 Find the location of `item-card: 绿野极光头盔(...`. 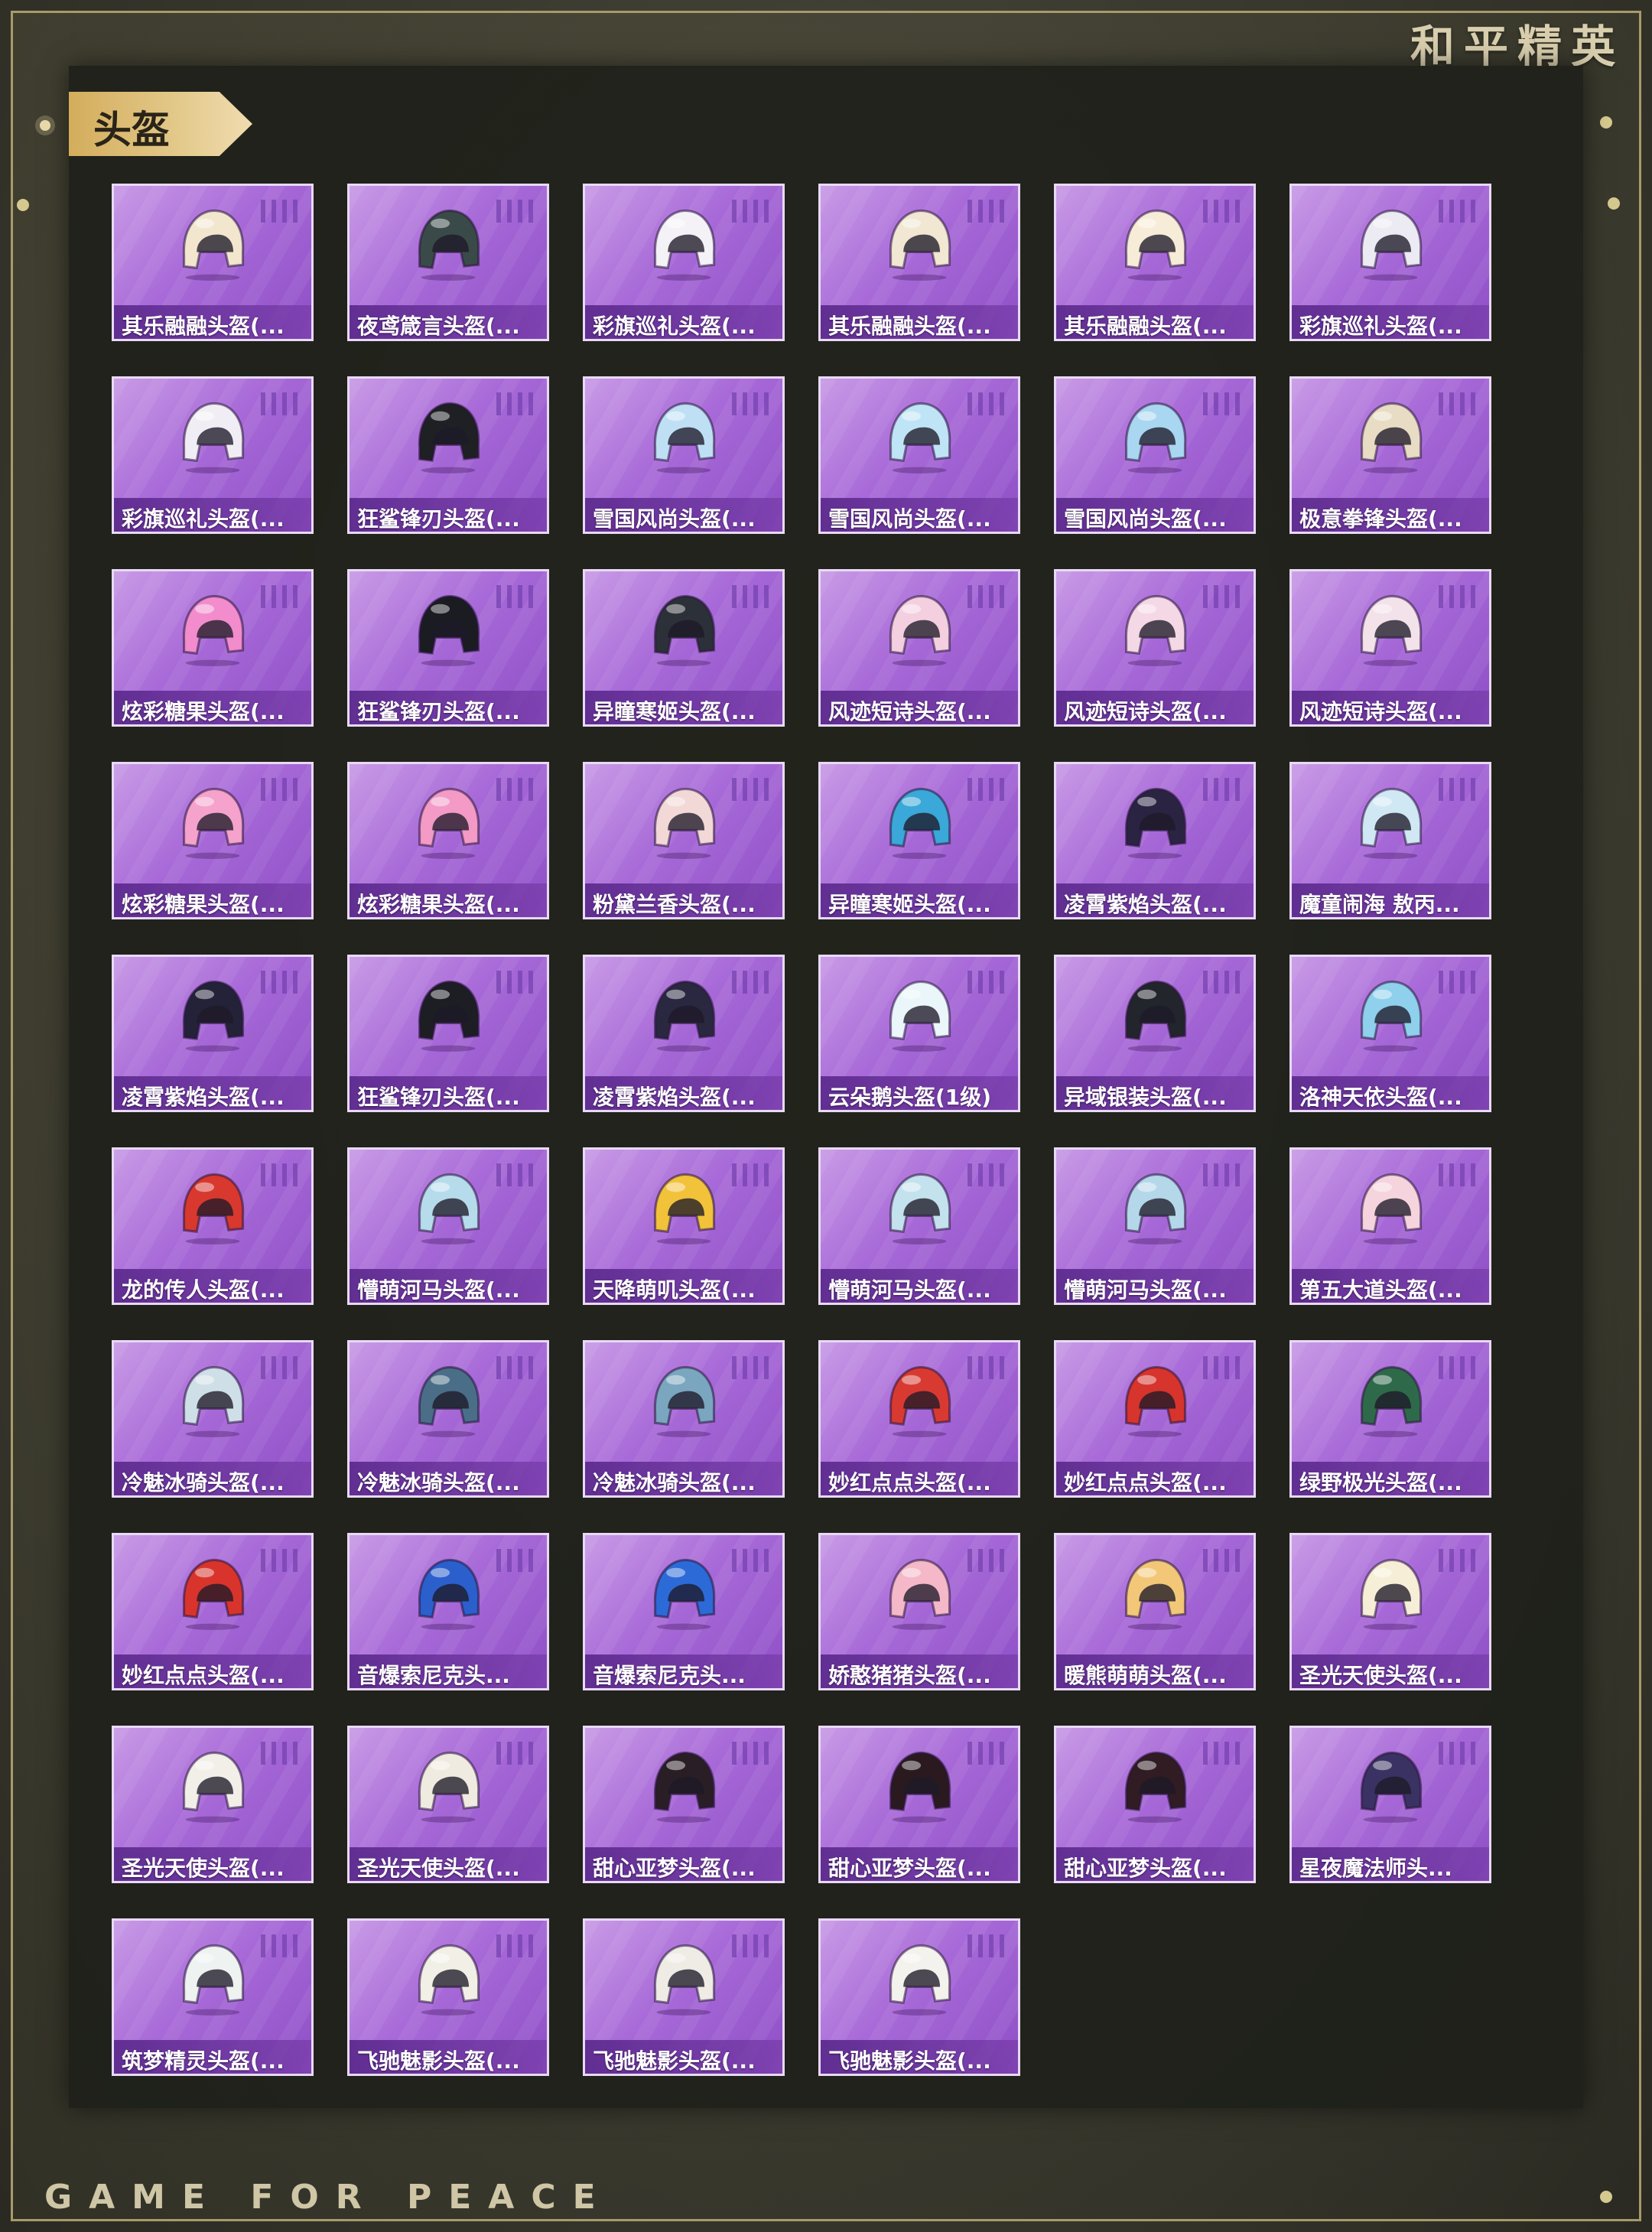

item-card: 绿野极光头盔(... is located at coordinates (1390, 1419).